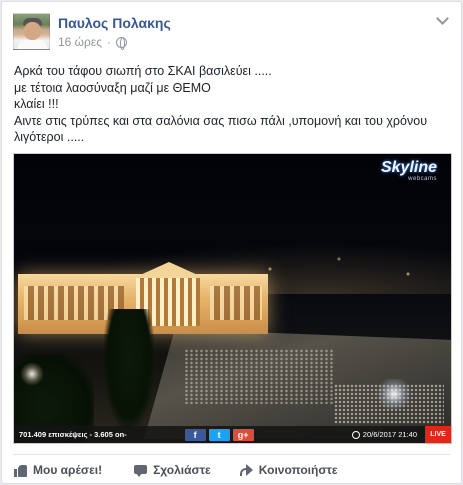  Describe the element at coordinates (73, 434) in the screenshot. I see `views-count: 701.409 επισκέψεις - 3.605 on-` at that location.